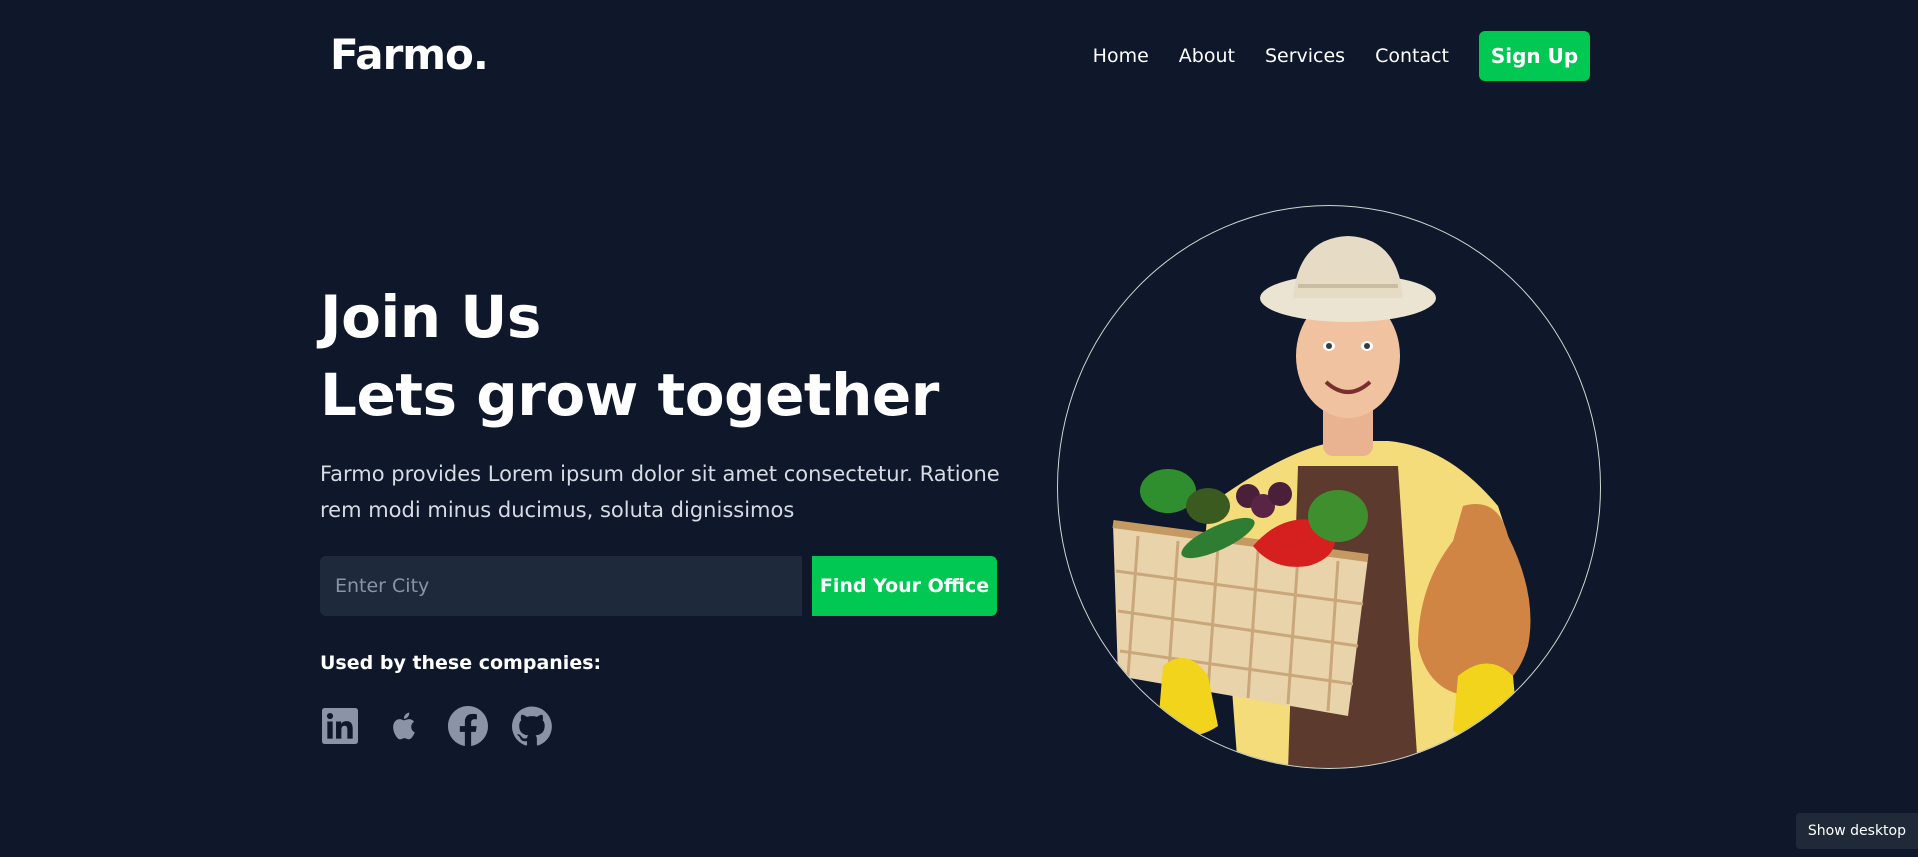 This screenshot has height=857, width=1918. Describe the element at coordinates (1856, 831) in the screenshot. I see `show-desktop-button: Show desktop` at that location.